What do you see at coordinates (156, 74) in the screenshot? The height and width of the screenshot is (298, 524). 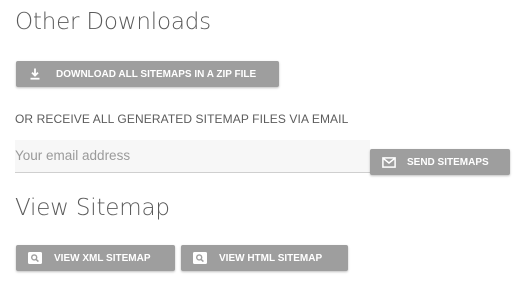 I see `download-zip-label: DOWNLOAD ALL SITEMAPS IN A ZIP FILE` at bounding box center [156, 74].